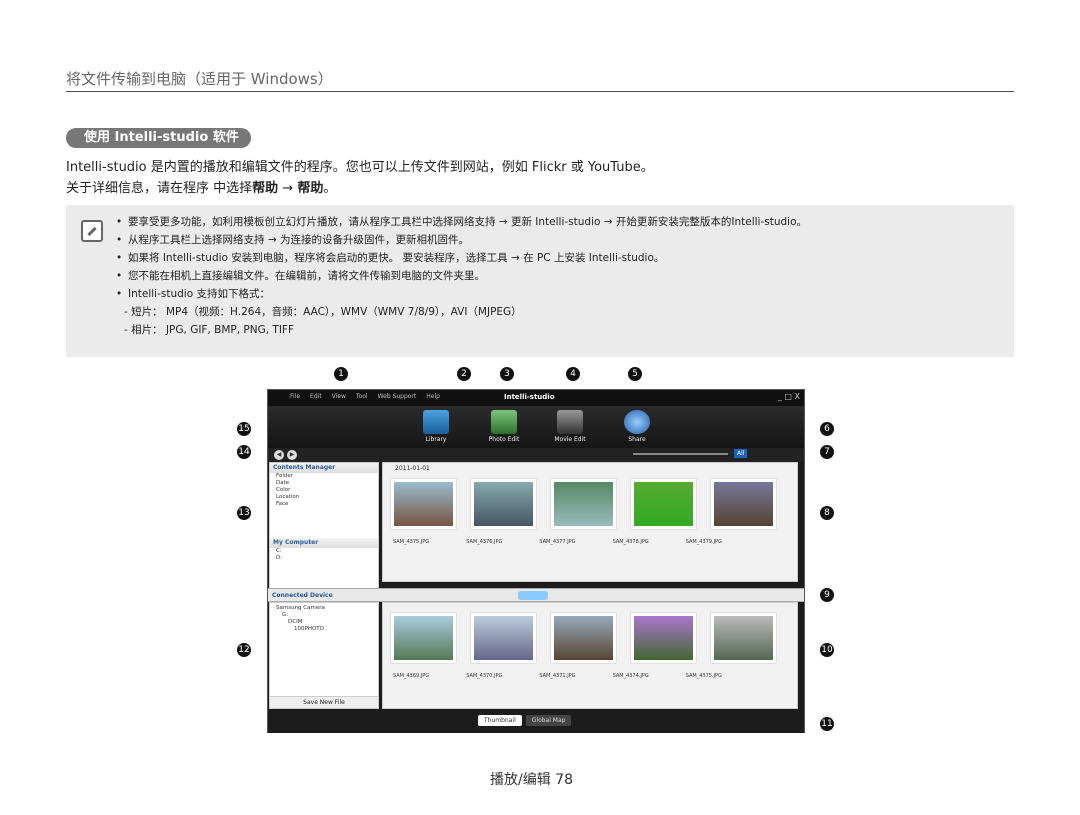 The width and height of the screenshot is (1080, 815). Describe the element at coordinates (573, 374) in the screenshot. I see `callout-4: 4` at that location.